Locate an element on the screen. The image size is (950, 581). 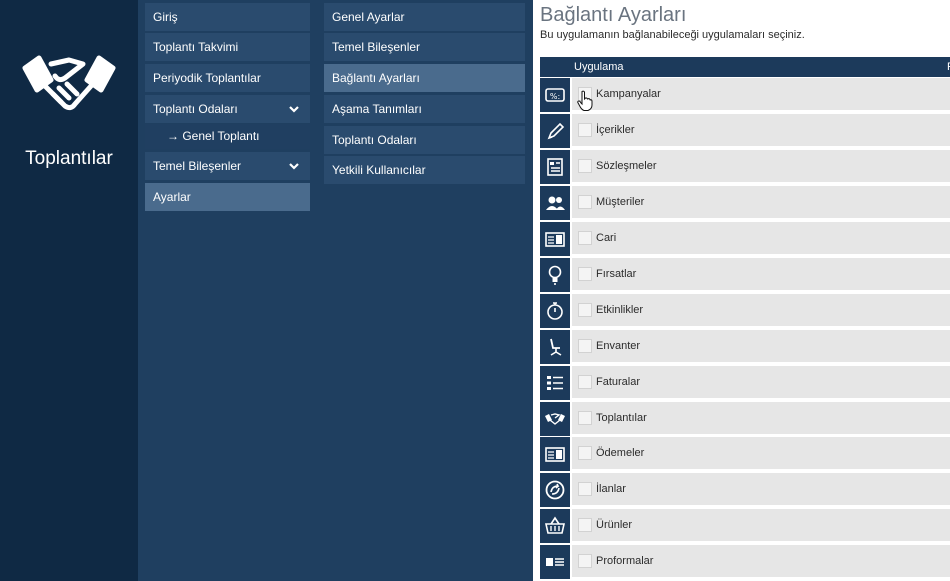
settings-item-genel-ayarlar: Genel Ayarlar is located at coordinates (424, 17).